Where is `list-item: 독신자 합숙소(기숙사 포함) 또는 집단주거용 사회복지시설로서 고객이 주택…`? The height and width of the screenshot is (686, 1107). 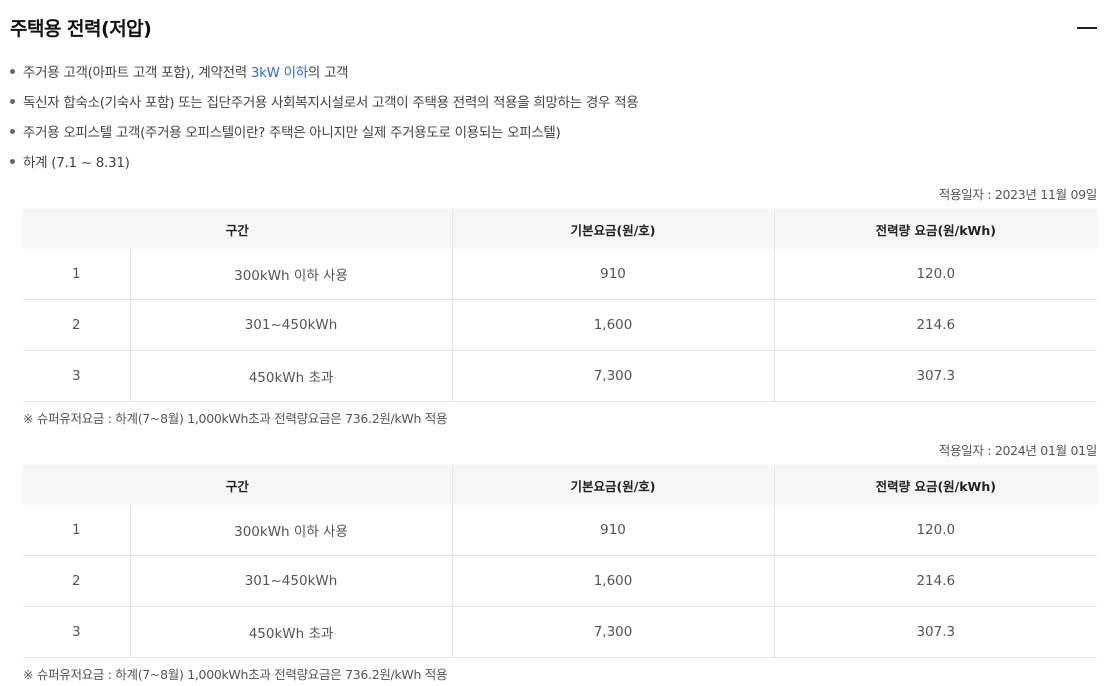 list-item: 독신자 합숙소(기숙사 포함) 또는 집단주거용 사회복지시설로서 고객이 주택… is located at coordinates (324, 108).